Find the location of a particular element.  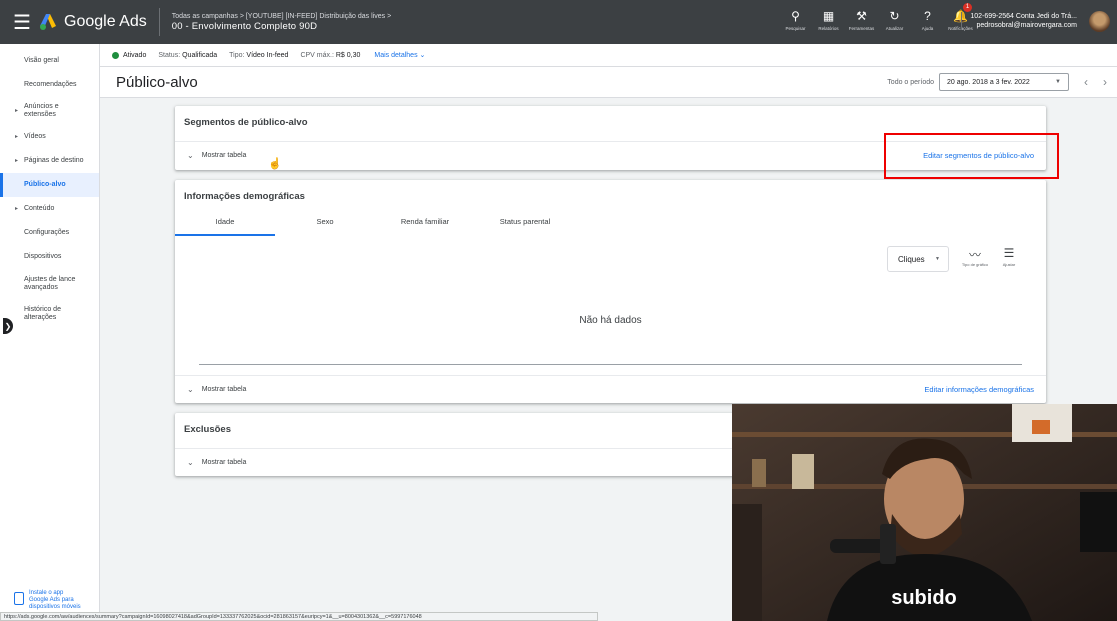

sidebar-item-label: Recomendações is located at coordinates (50, 84).